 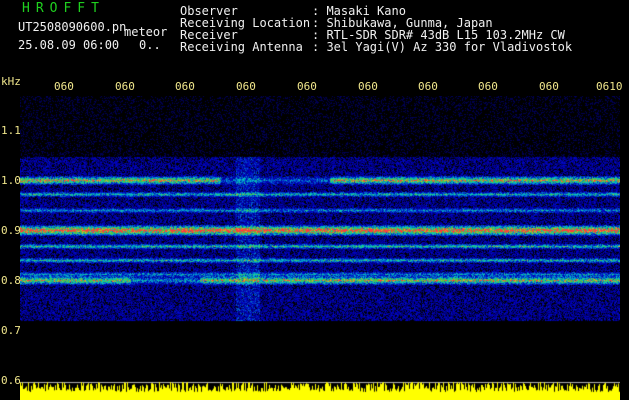 I want to click on y-axis-unit: kHz, so click(x=11, y=81).